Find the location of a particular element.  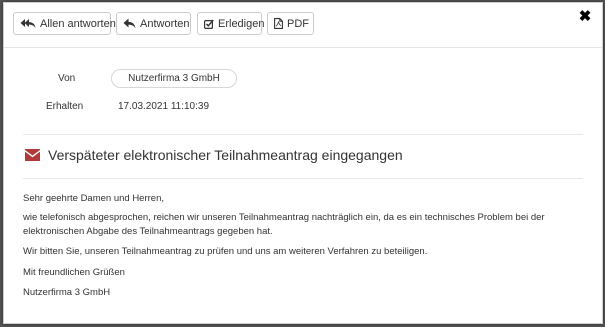

done-label: Erledigen is located at coordinates (241, 23).